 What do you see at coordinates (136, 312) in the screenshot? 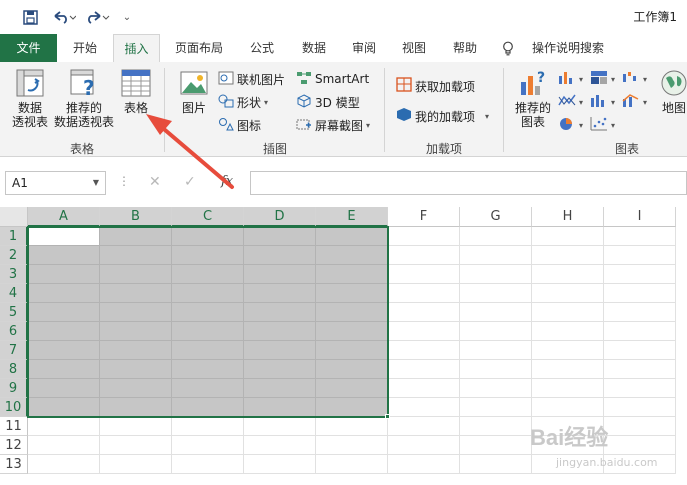
I see `cell-B5` at bounding box center [136, 312].